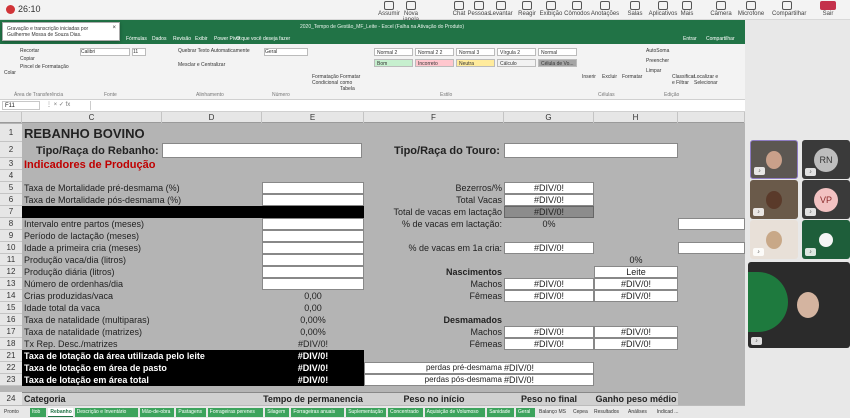  Describe the element at coordinates (191, 412) in the screenshot. I see `sheet-tab: Pastagens` at that location.